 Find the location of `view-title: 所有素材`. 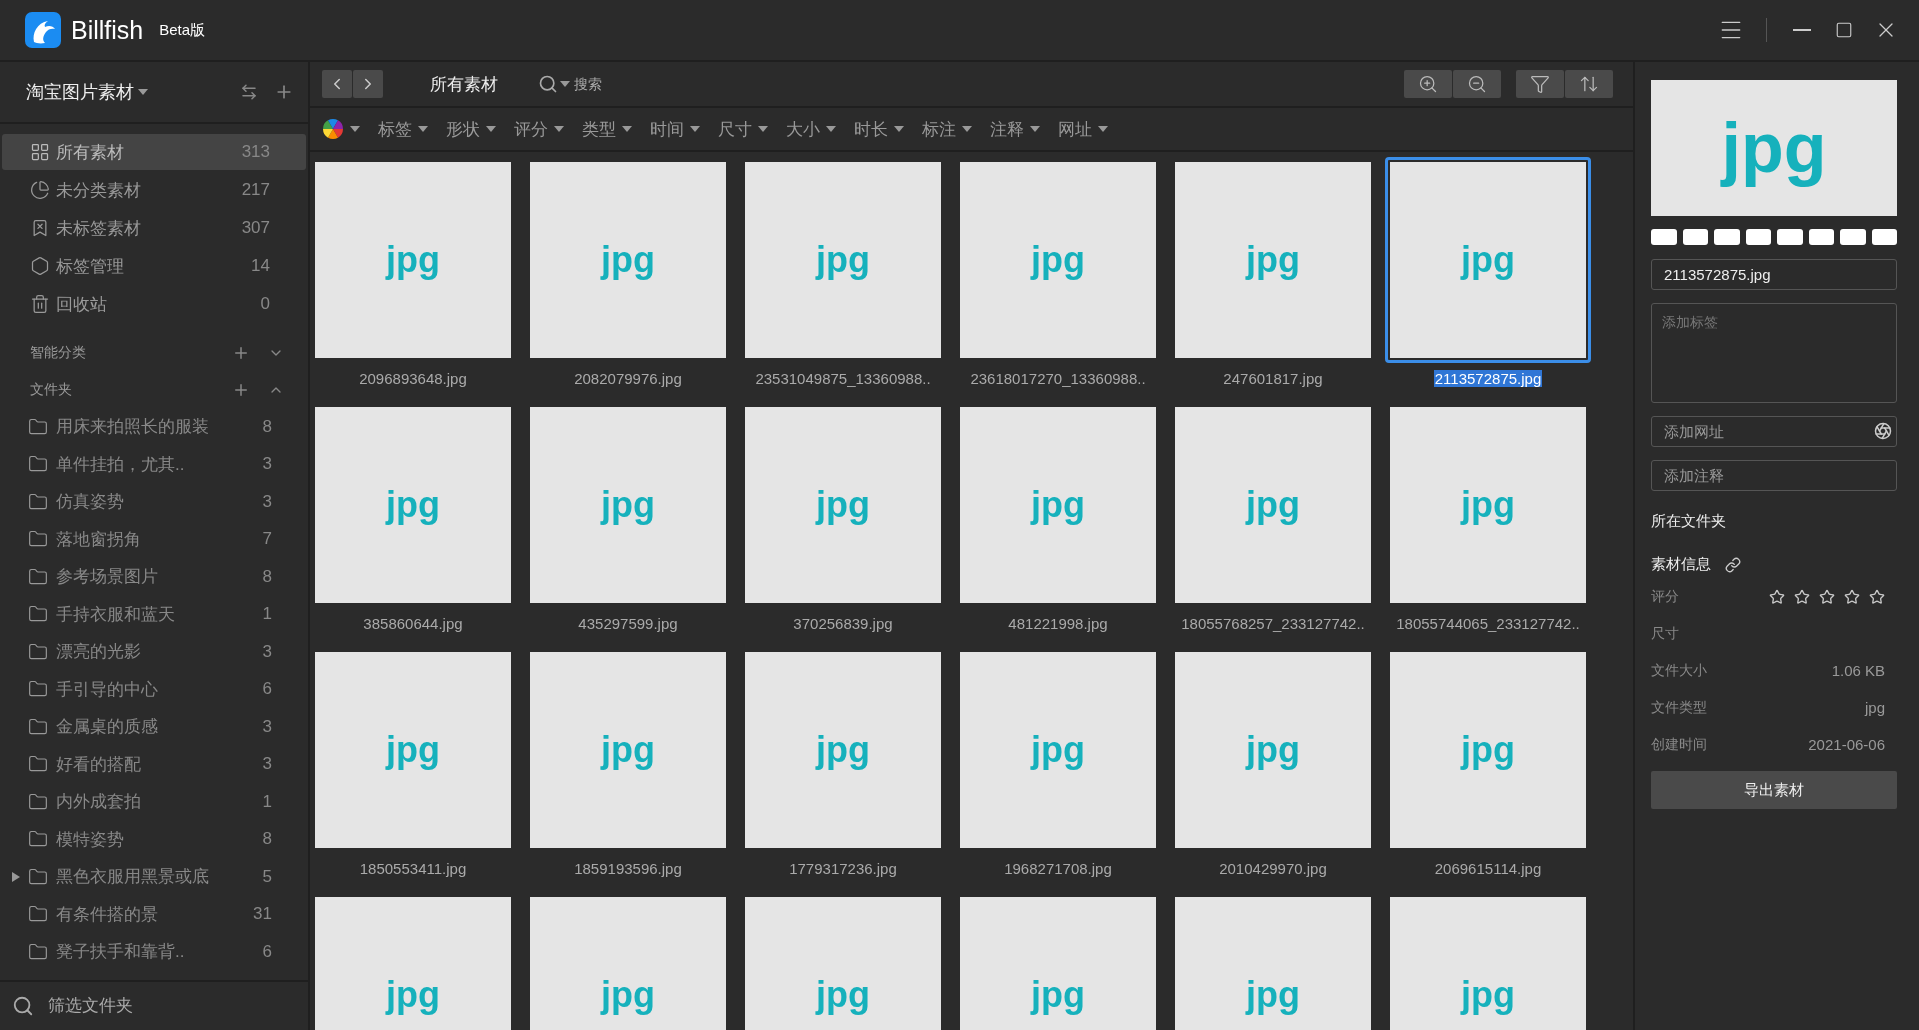

view-title: 所有素材 is located at coordinates (464, 84).